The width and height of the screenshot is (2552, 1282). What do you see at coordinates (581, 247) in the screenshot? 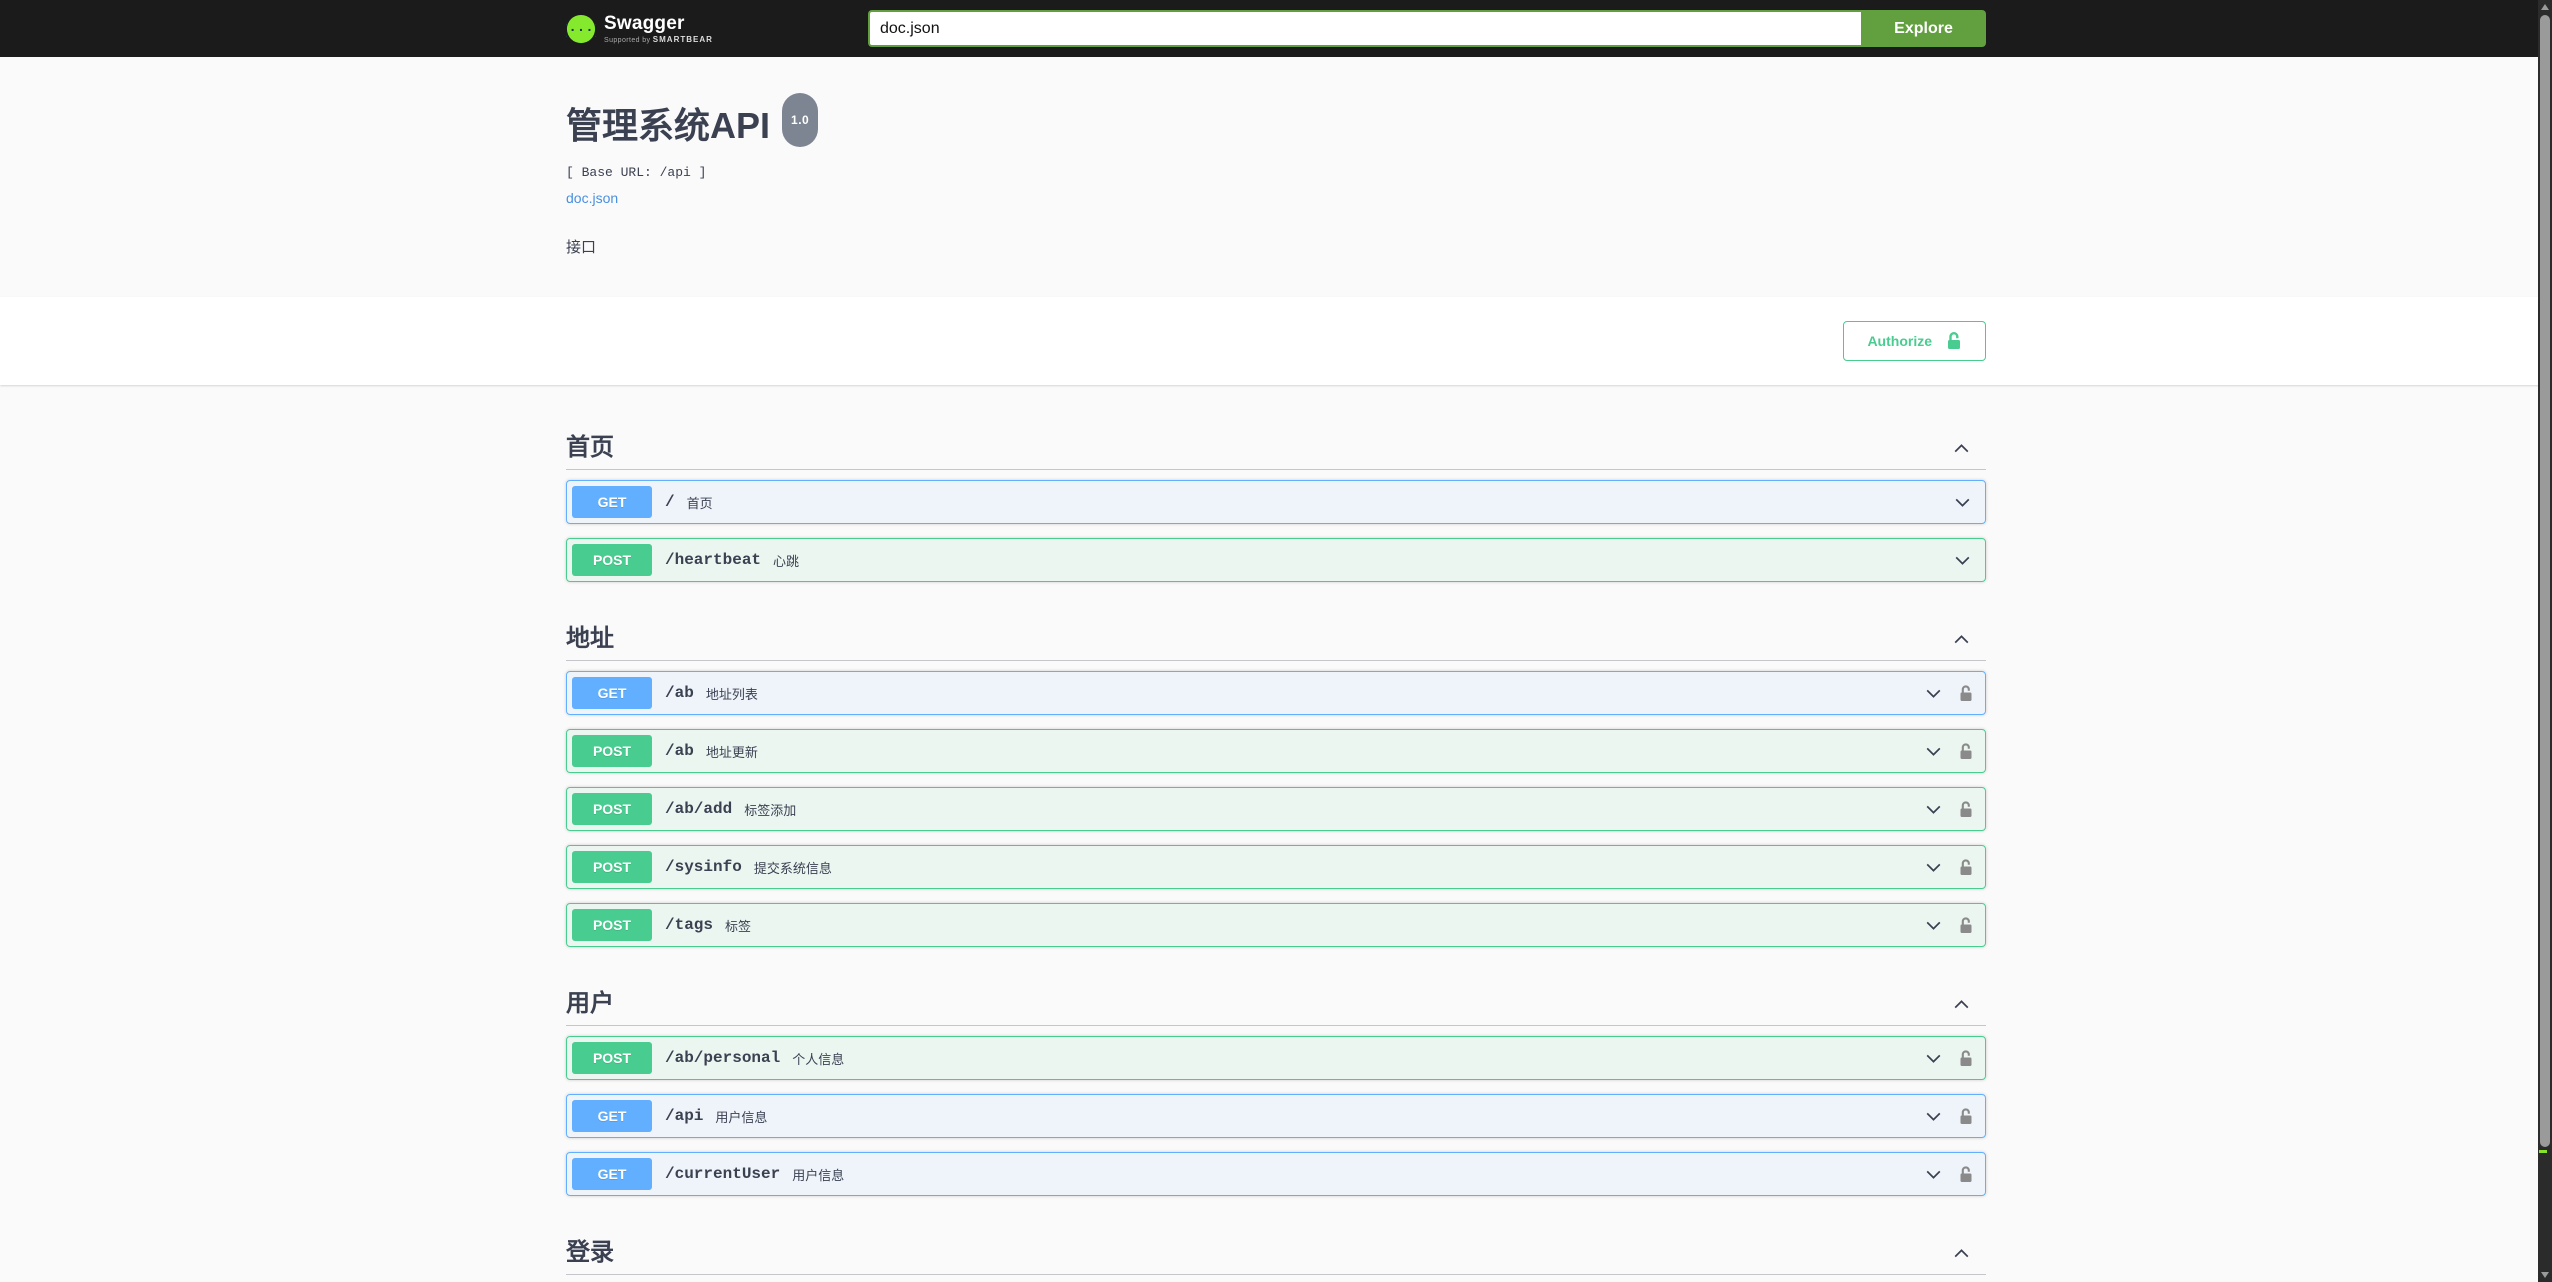
I see `api-description: 接口` at bounding box center [581, 247].